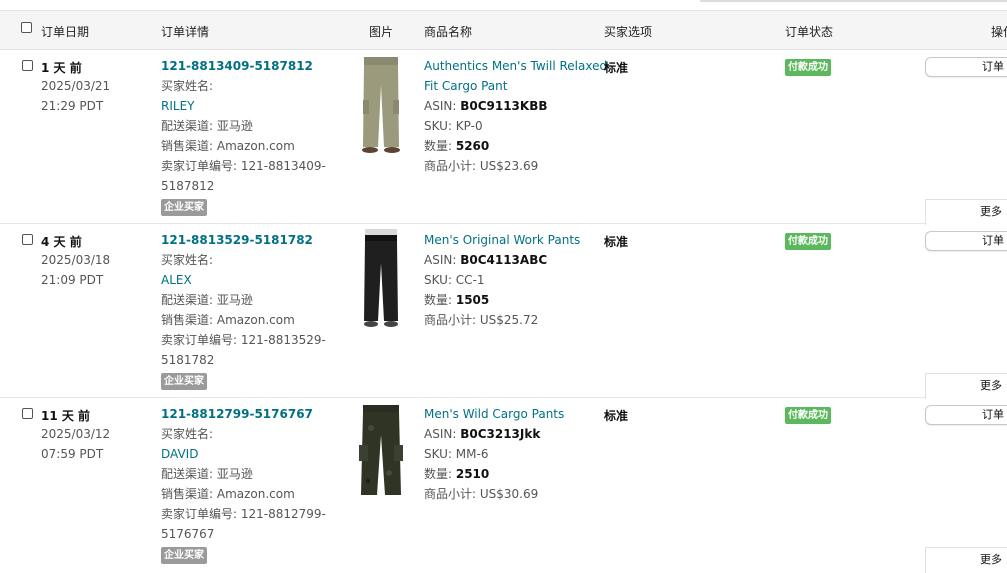  I want to click on select-all-checkbox, so click(26, 27).